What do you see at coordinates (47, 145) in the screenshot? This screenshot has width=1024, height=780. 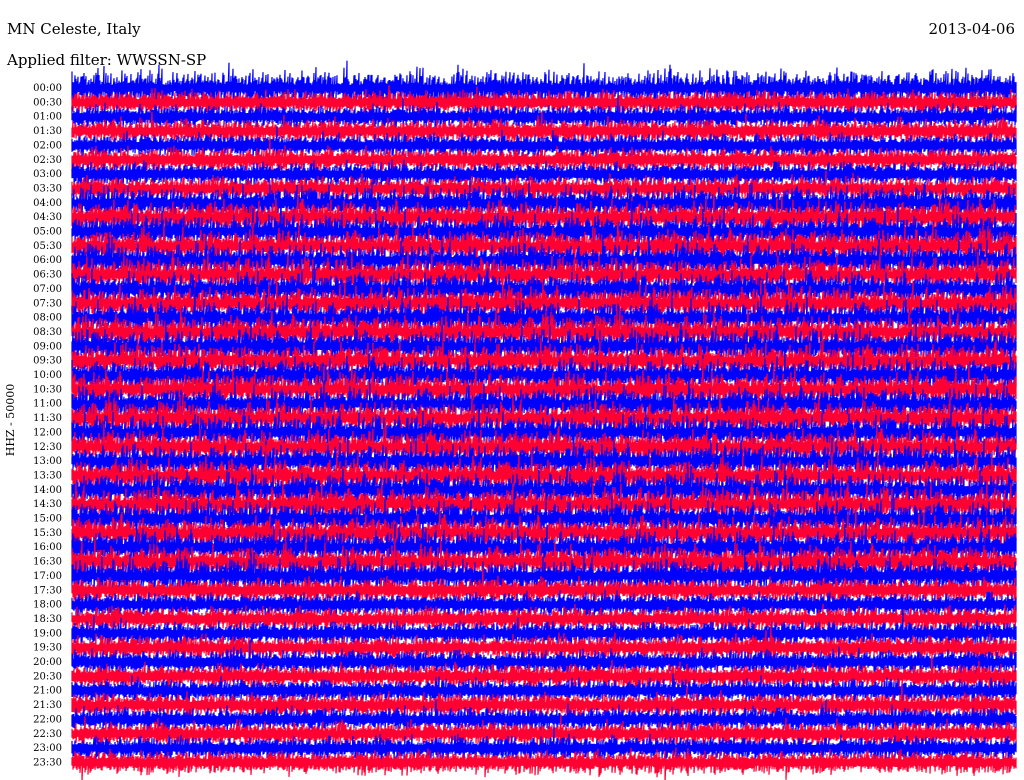 I see `row-tick-label: 02:00` at bounding box center [47, 145].